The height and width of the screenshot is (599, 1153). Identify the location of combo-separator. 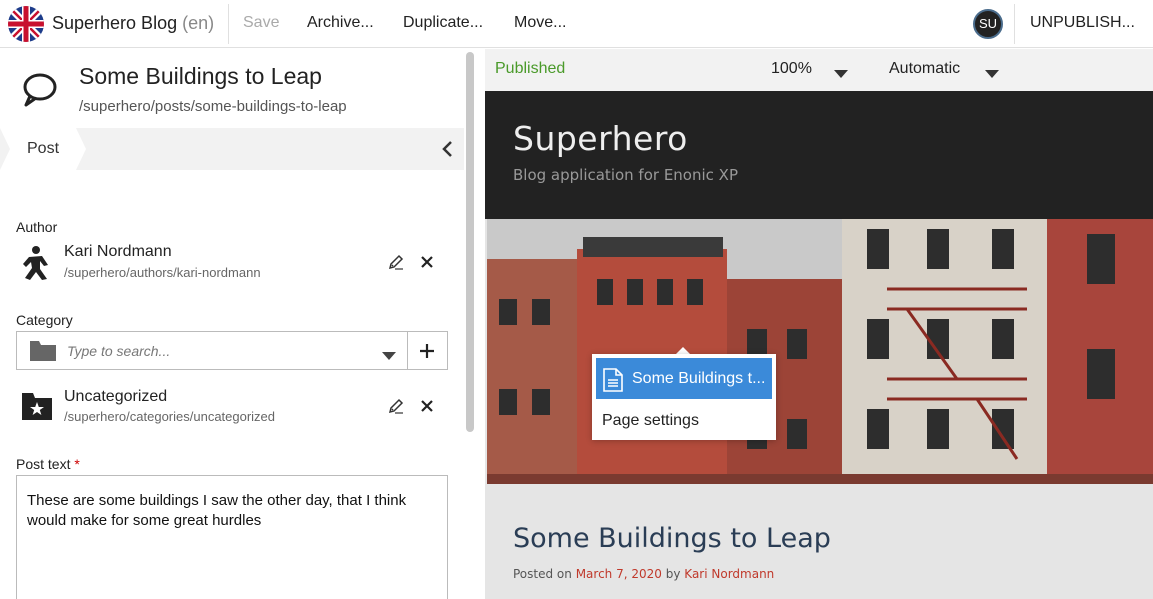
(407, 350).